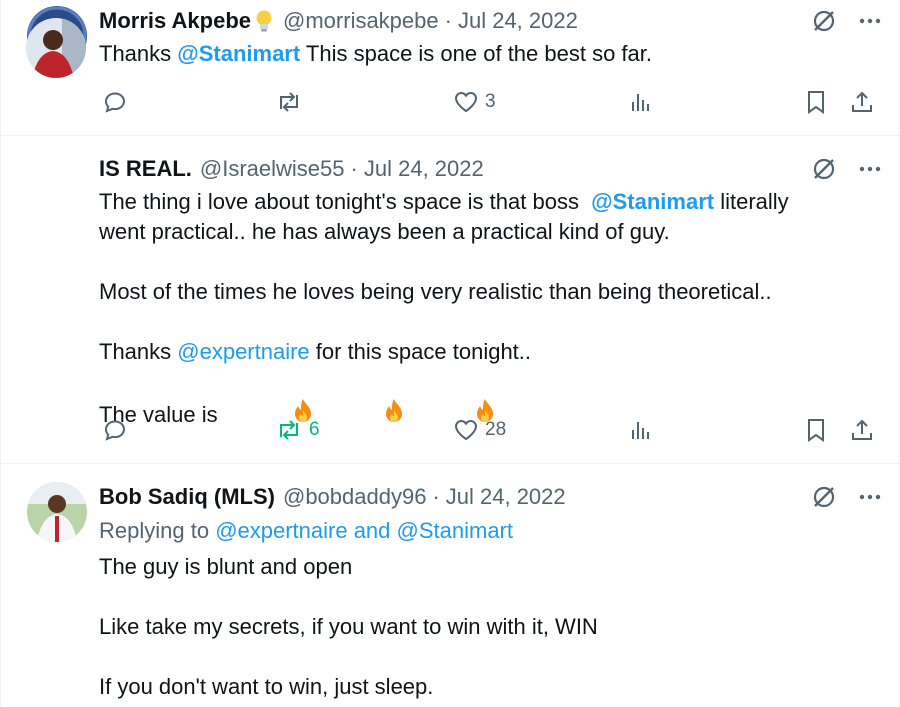  I want to click on tweet-header: IS REAL. @Israelwise55 · Jul 24, 2022, so click(291, 169).